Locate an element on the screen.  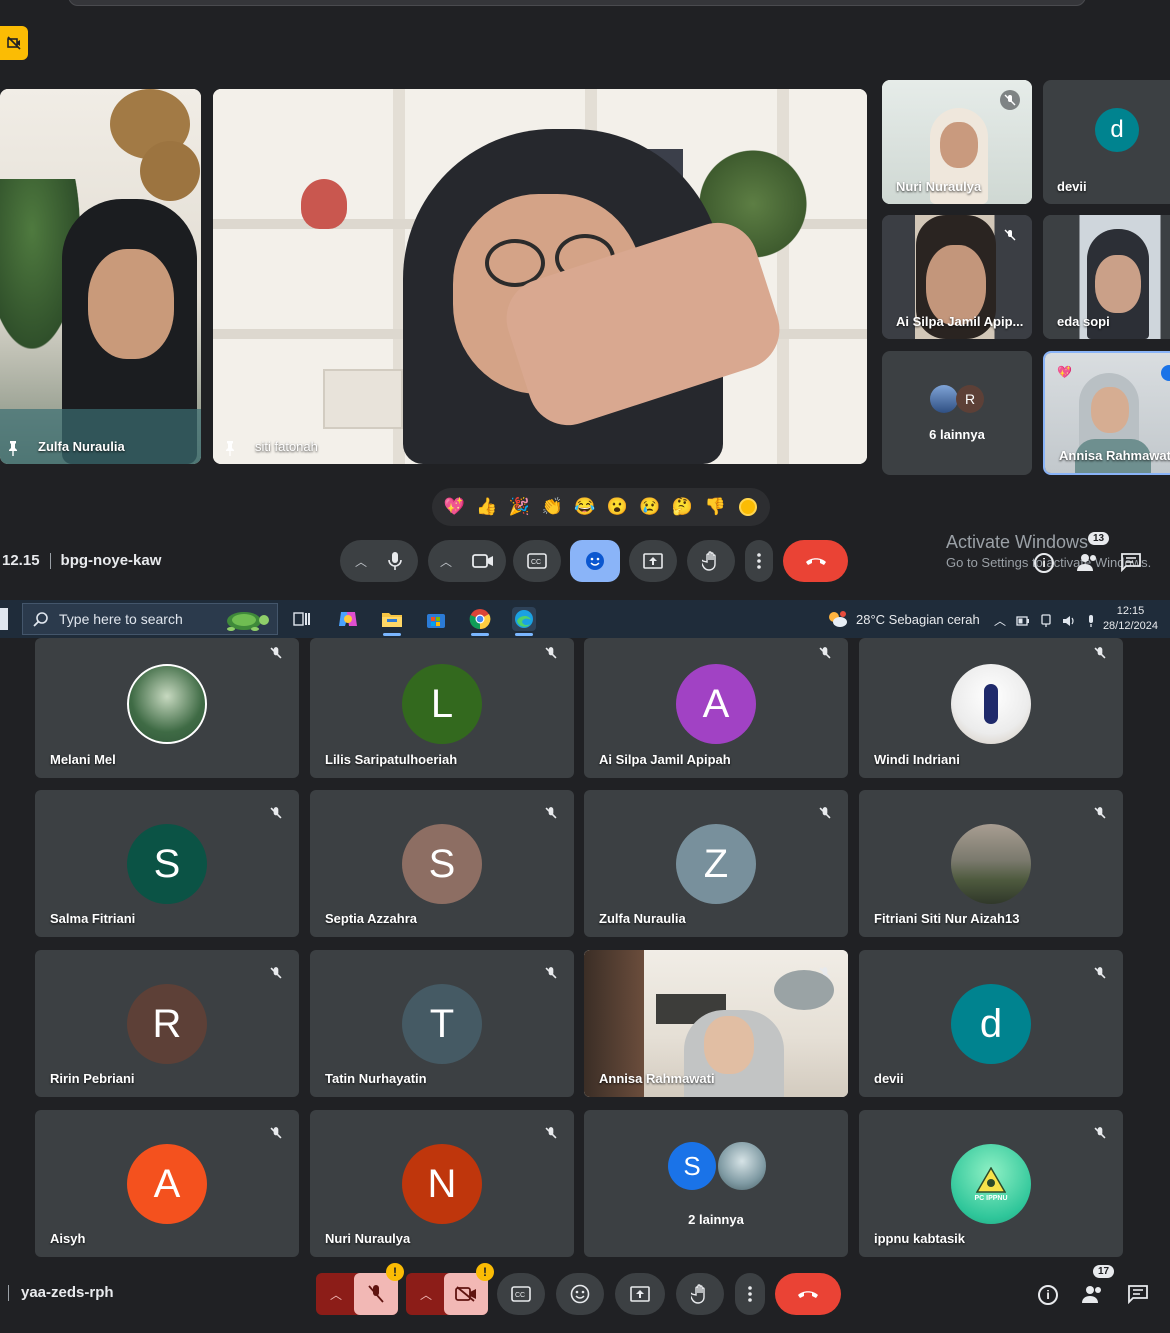
grid-tile-more: S 2 lainnya is located at coordinates (716, 1183).